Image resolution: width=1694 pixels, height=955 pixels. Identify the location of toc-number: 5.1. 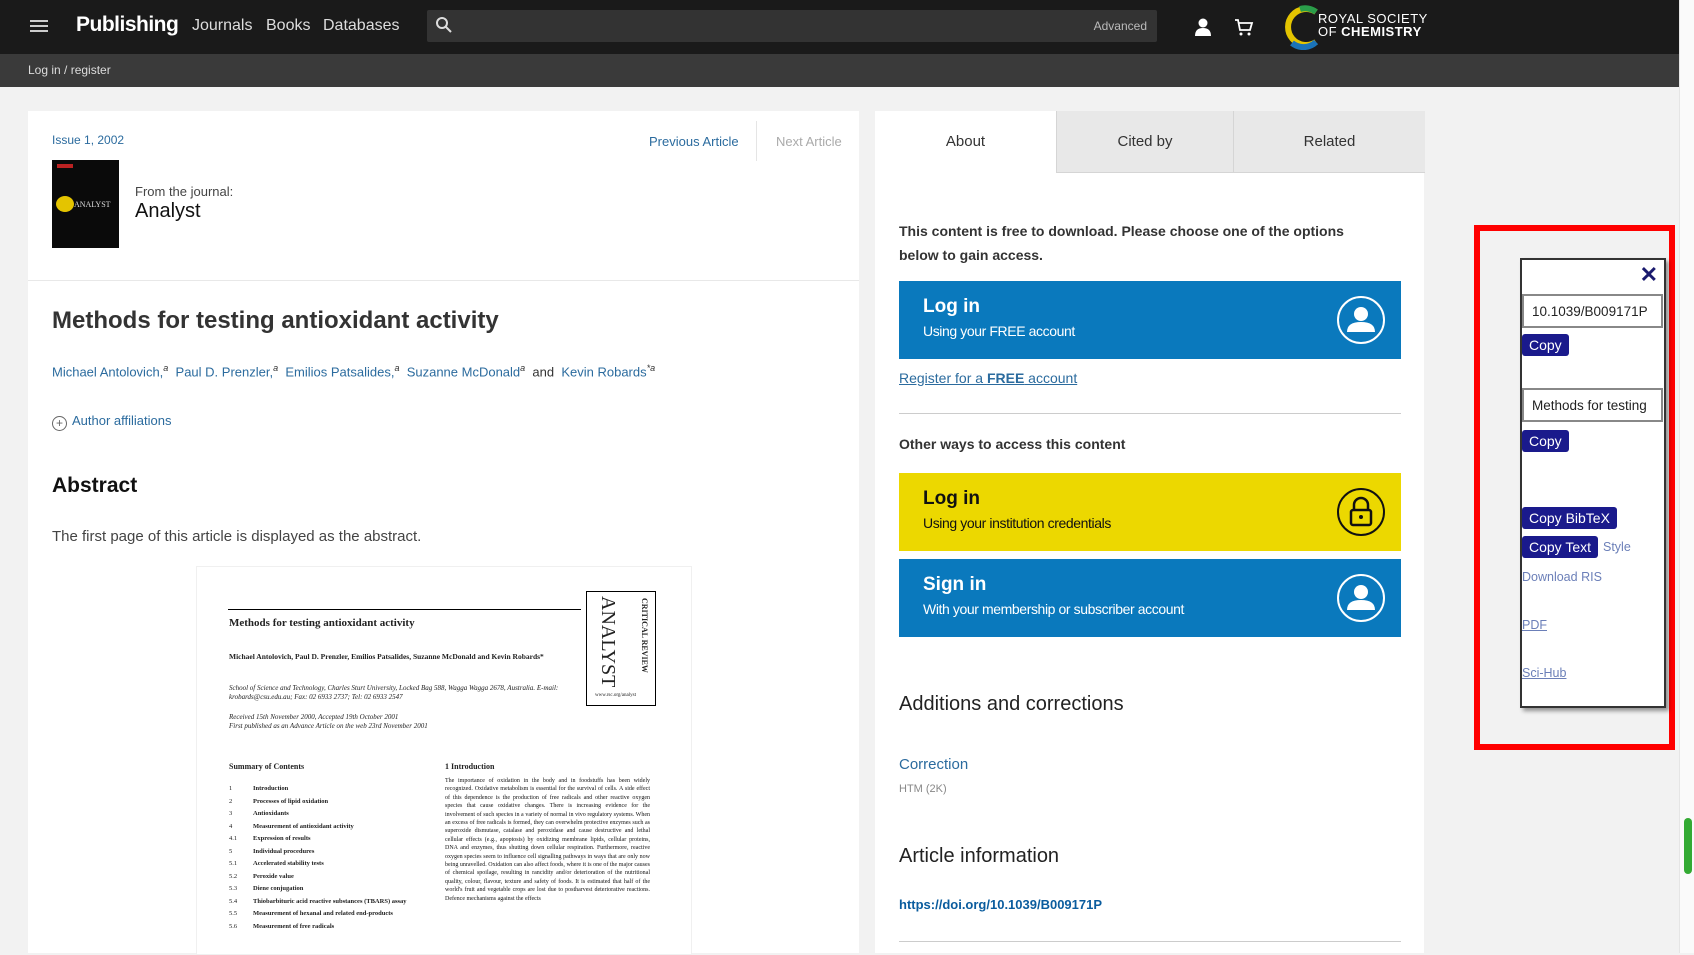
(233, 863).